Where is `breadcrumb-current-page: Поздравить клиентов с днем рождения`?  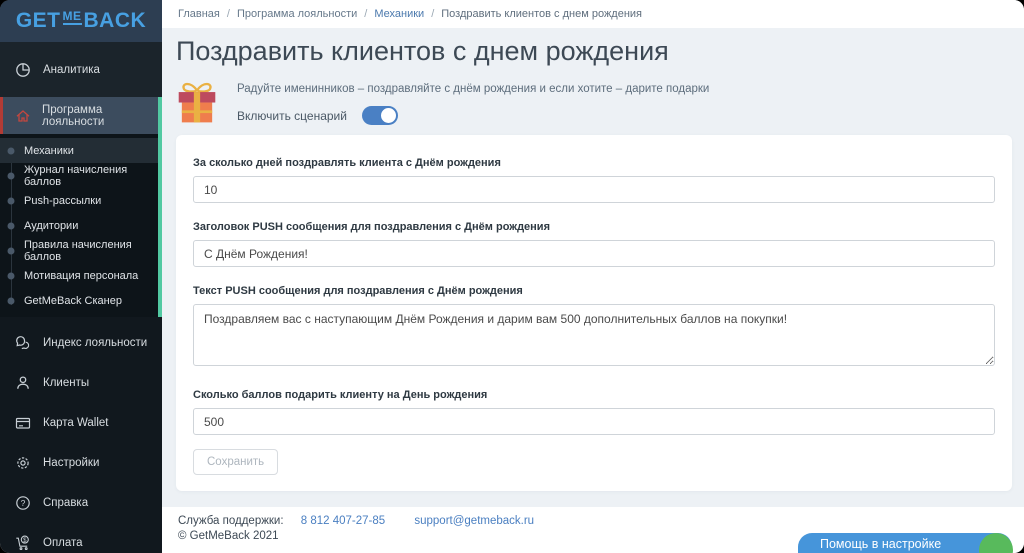 breadcrumb-current-page: Поздравить клиентов с днем рождения is located at coordinates (542, 14).